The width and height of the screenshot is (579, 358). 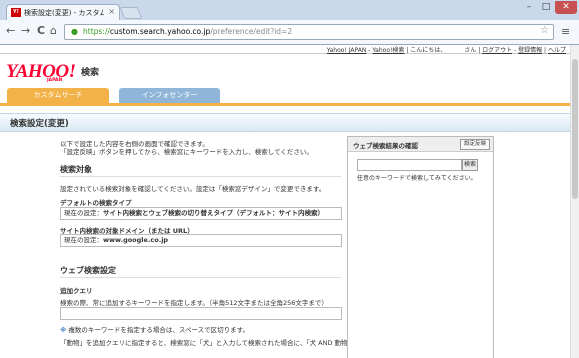 What do you see at coordinates (55, 80) in the screenshot?
I see `yahoo-logo-sub: JAPAN` at bounding box center [55, 80].